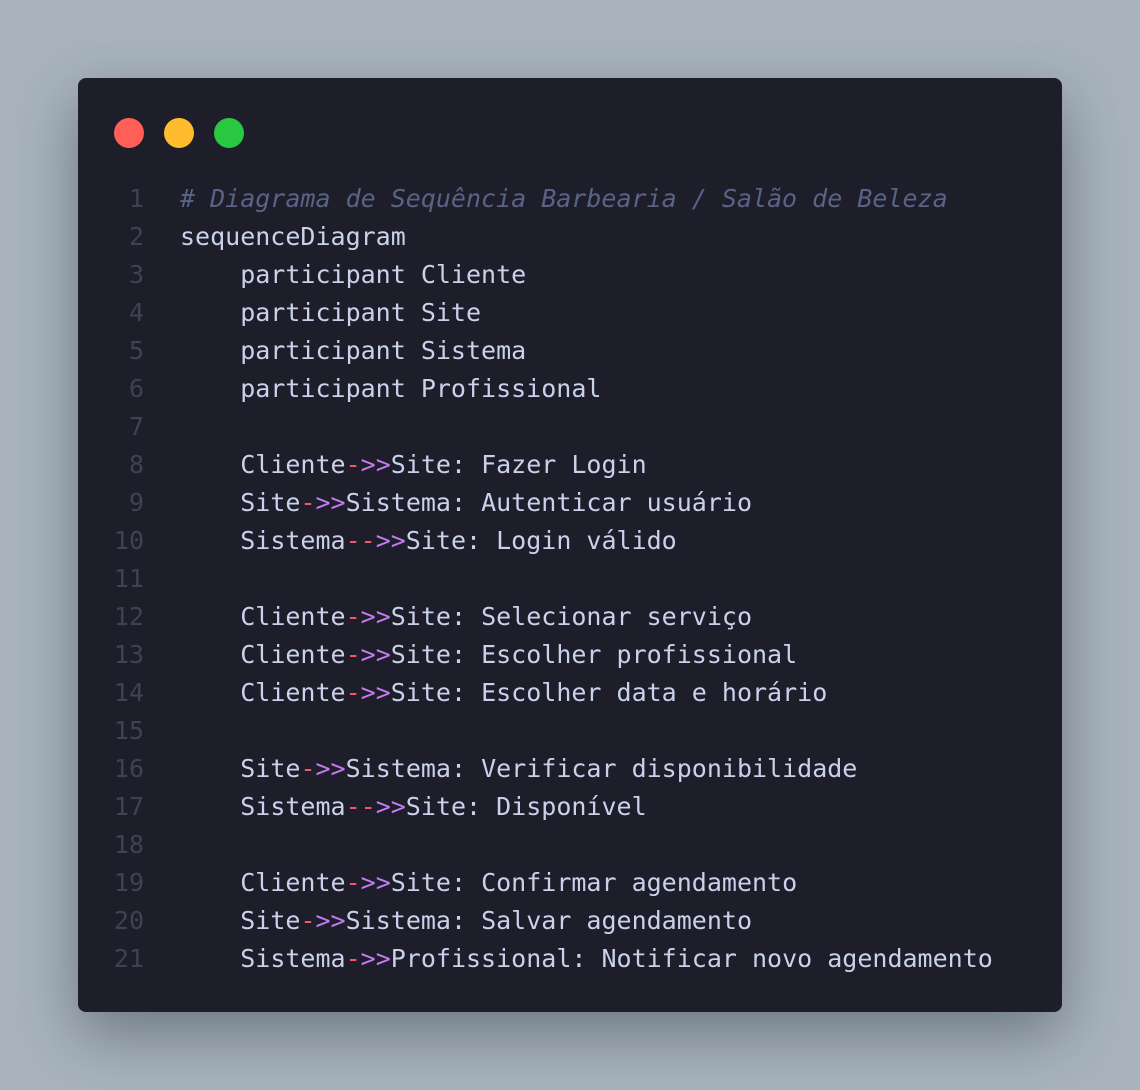  Describe the element at coordinates (128, 654) in the screenshot. I see `line-number: 13` at that location.